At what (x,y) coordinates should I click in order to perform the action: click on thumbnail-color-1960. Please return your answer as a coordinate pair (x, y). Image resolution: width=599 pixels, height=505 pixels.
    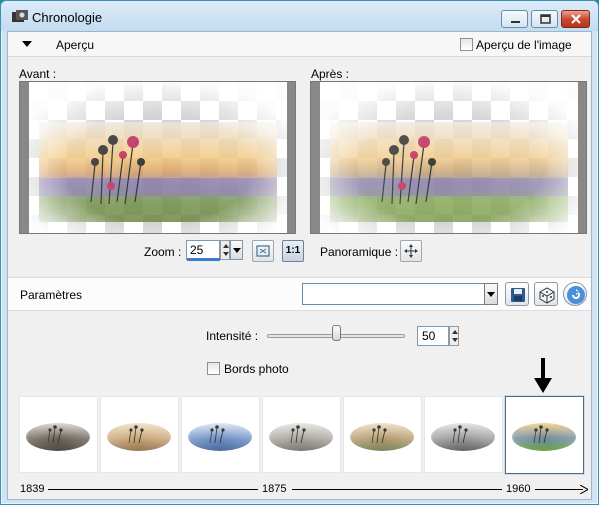
    Looking at the image, I should click on (544, 435).